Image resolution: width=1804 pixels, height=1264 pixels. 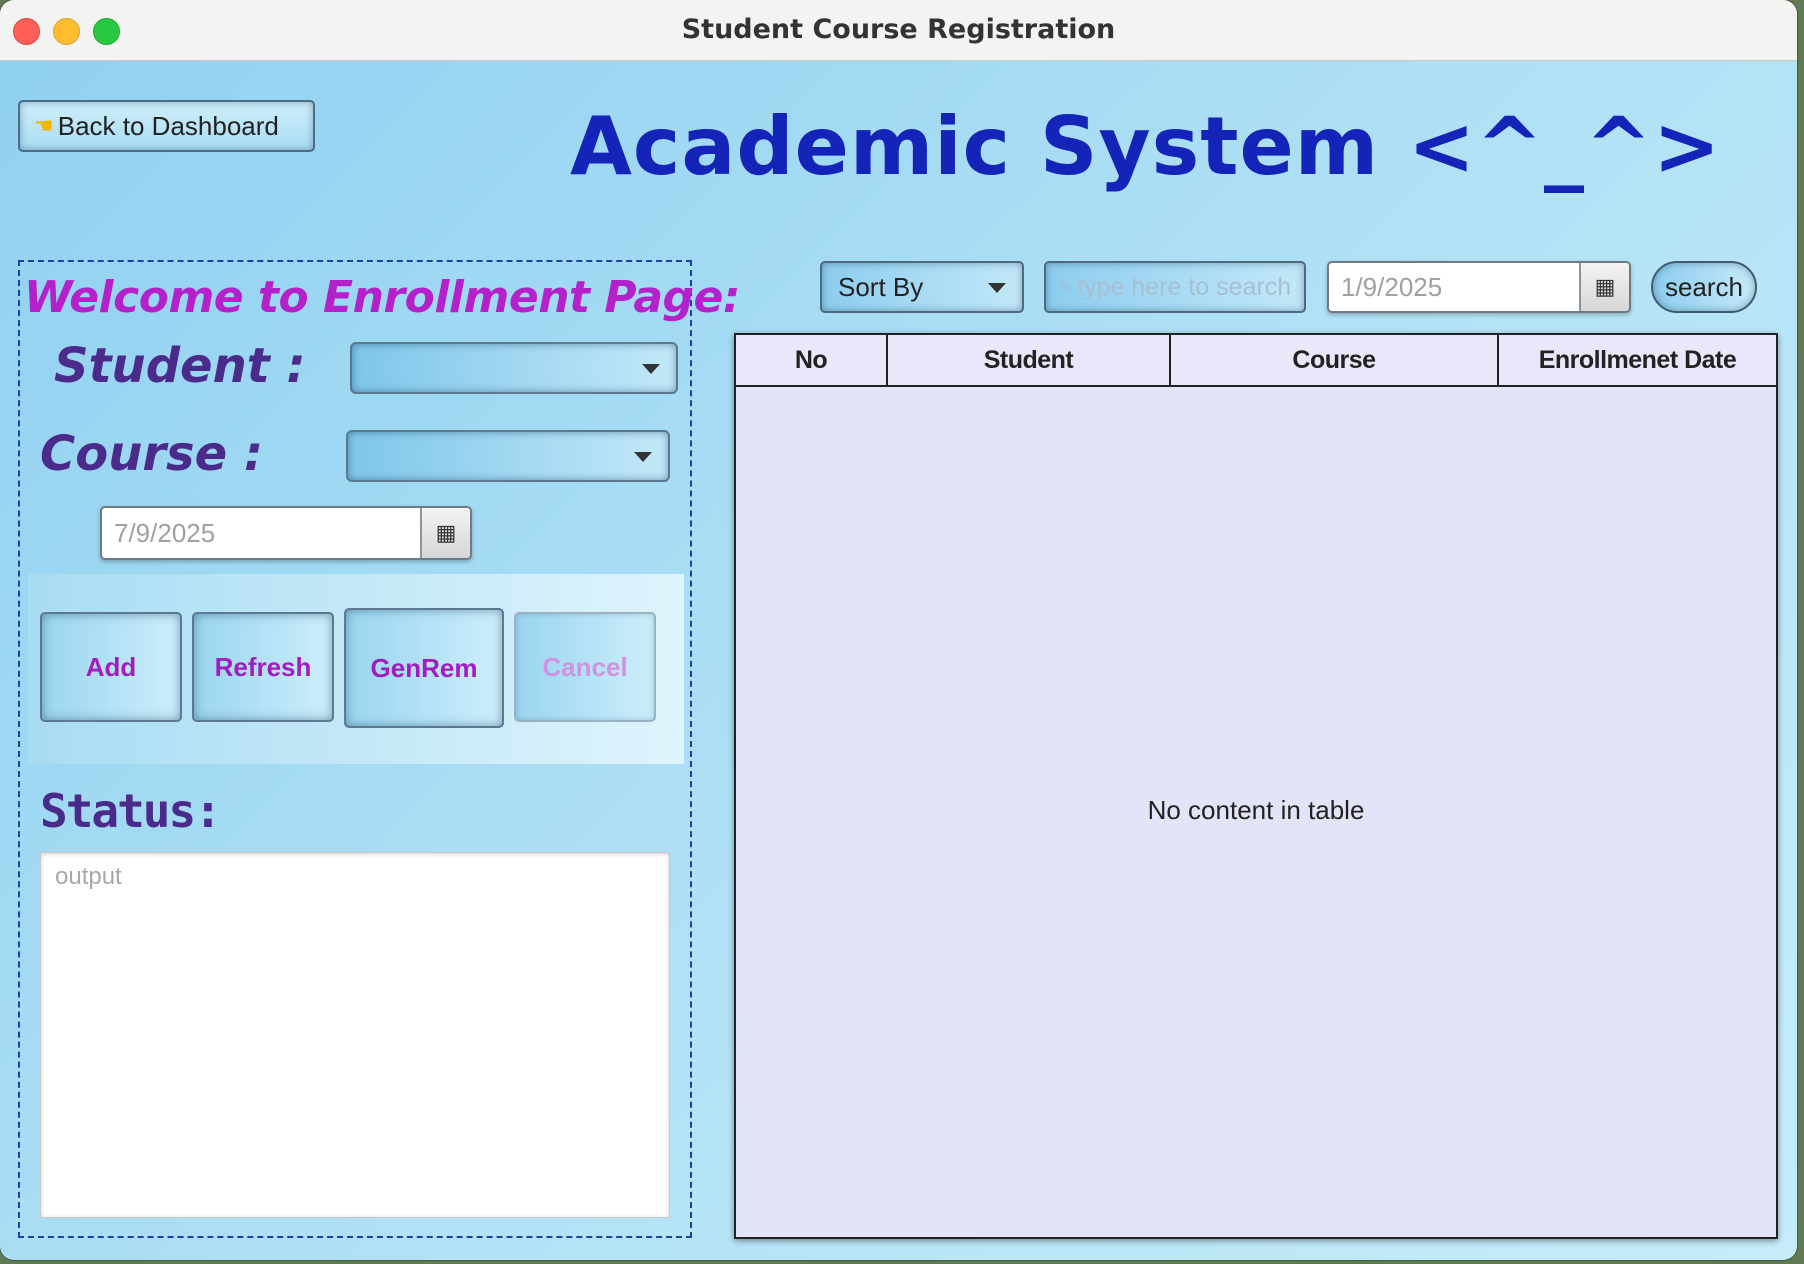 I want to click on student-label: Student :, so click(x=180, y=366).